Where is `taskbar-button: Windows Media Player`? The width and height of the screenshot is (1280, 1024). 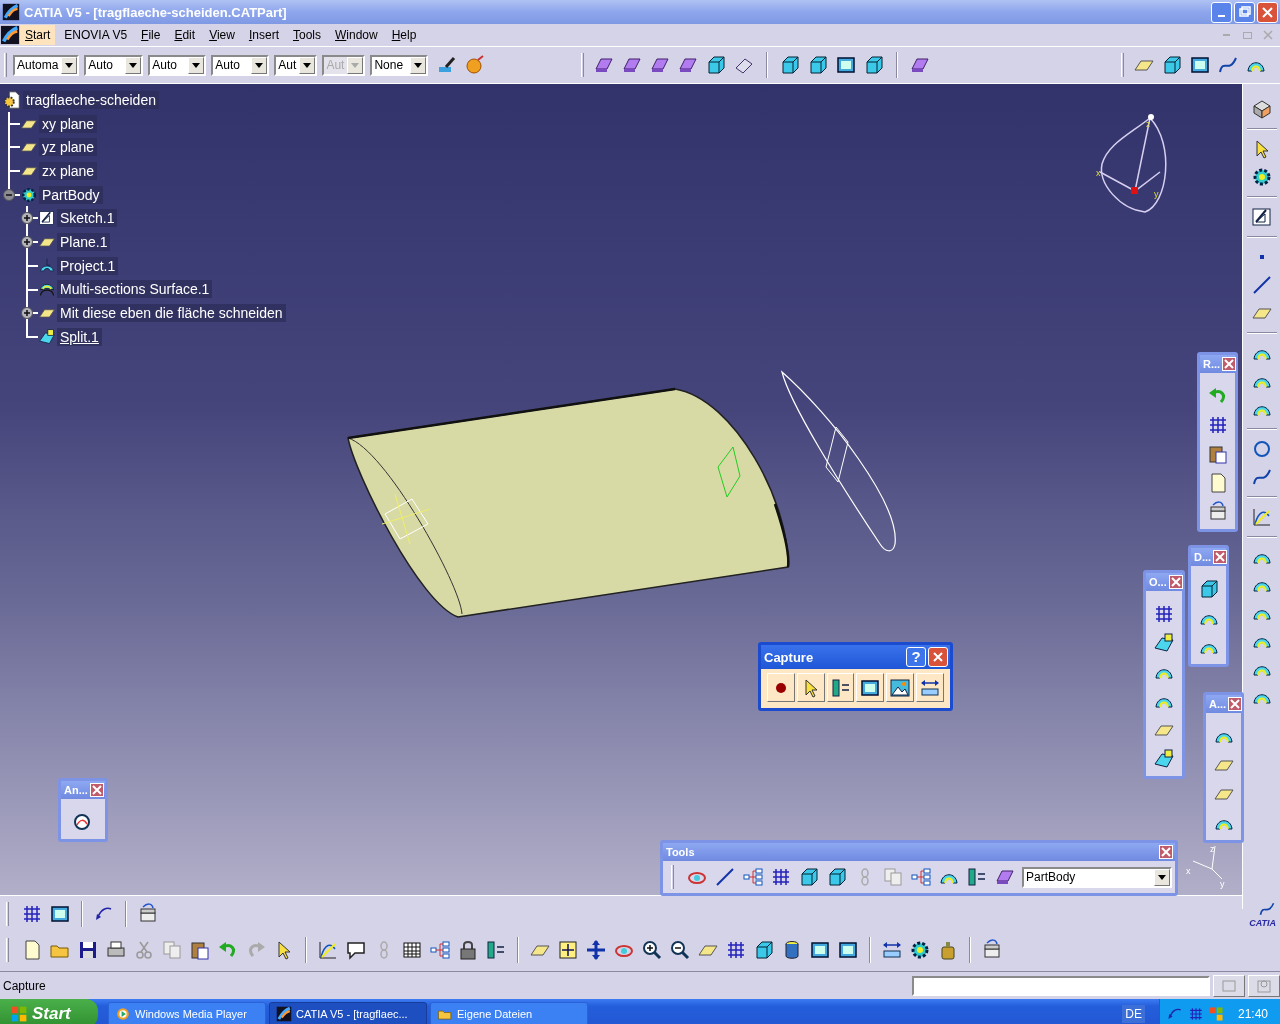 taskbar-button: Windows Media Player is located at coordinates (187, 1012).